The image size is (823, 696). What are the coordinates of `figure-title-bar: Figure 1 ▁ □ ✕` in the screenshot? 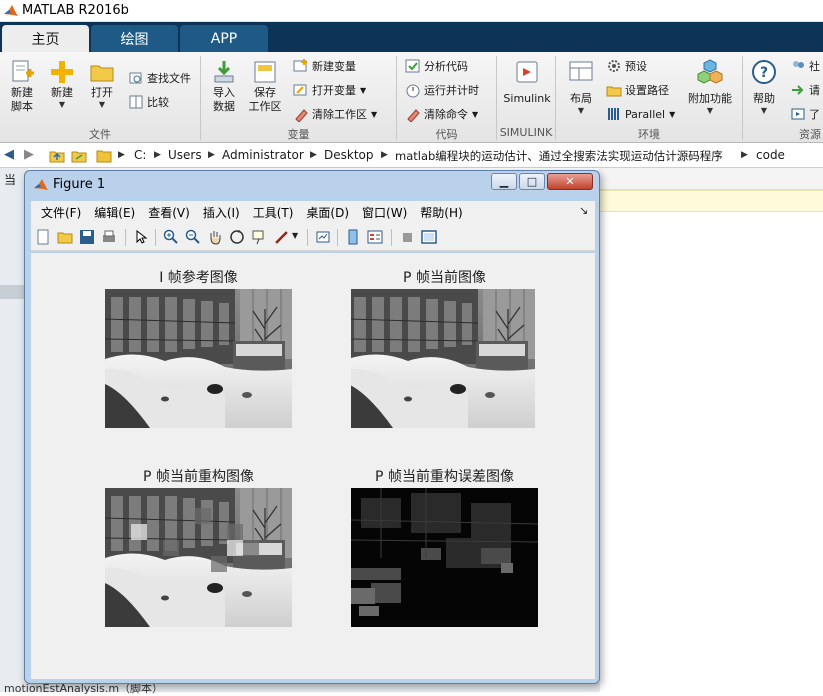 It's located at (312, 185).